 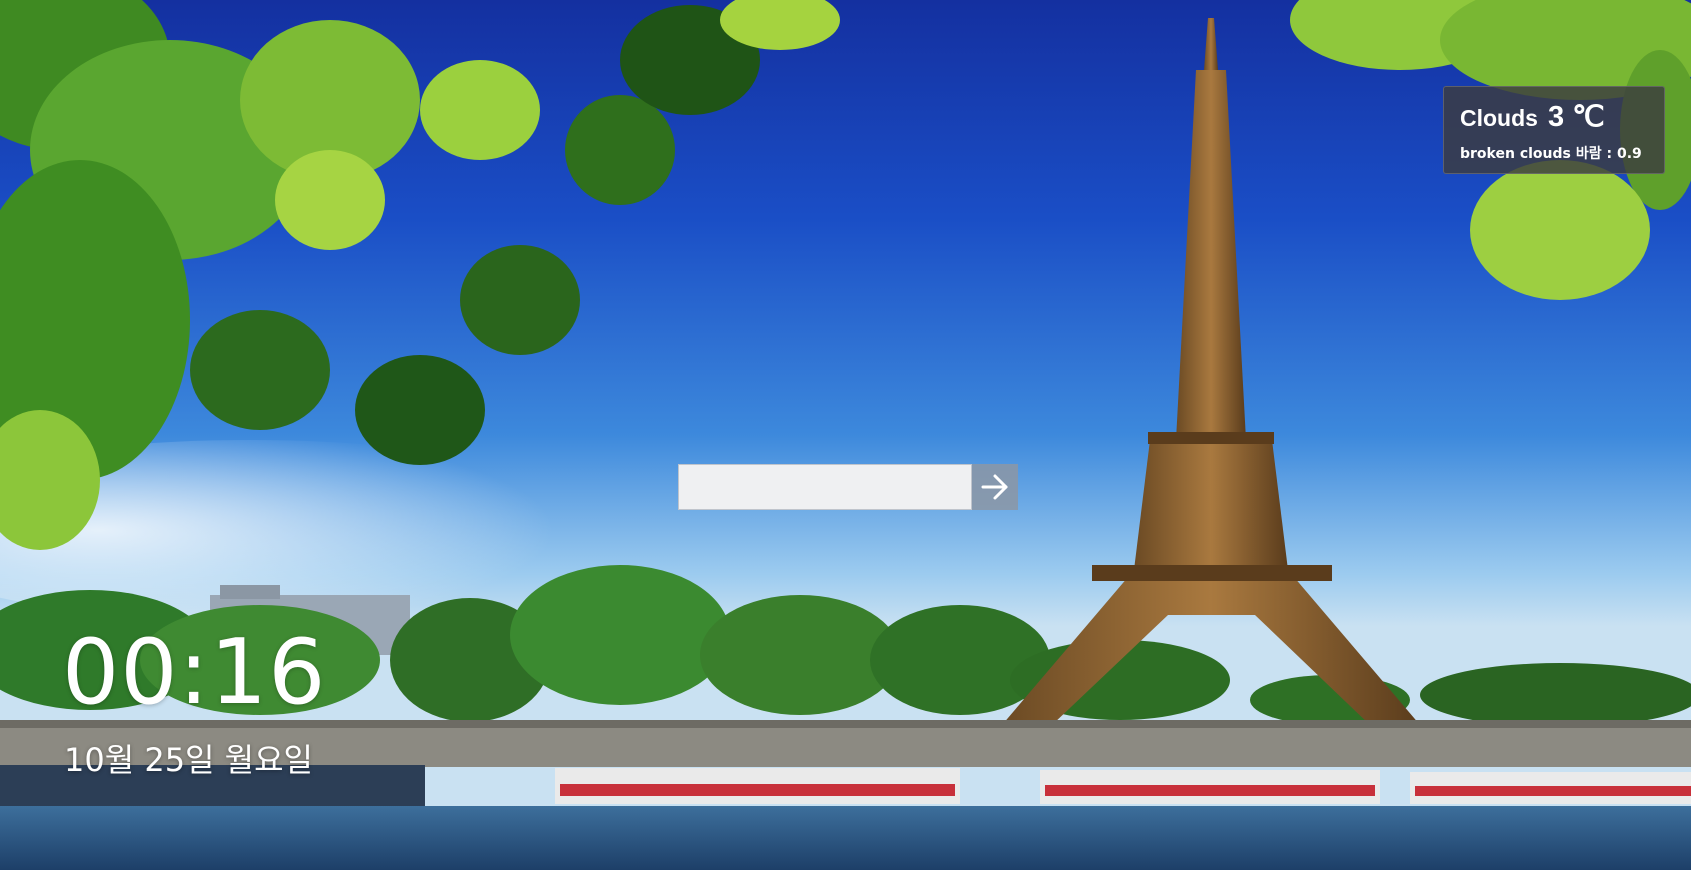 I want to click on weather-condition: Clouds, so click(x=1499, y=118).